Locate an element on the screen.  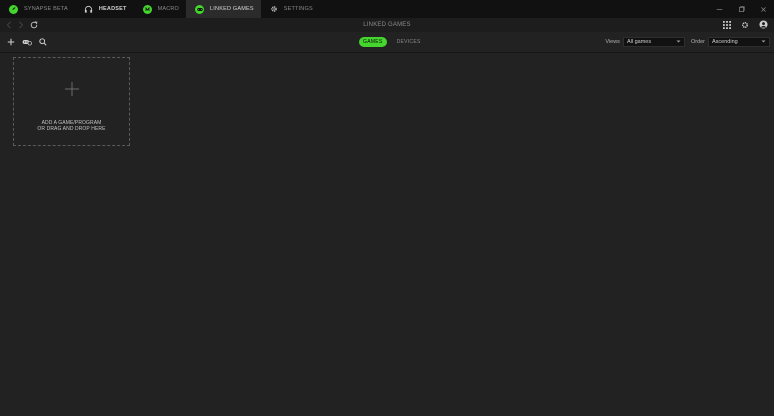
tab-macro: MACRO is located at coordinates (160, 9).